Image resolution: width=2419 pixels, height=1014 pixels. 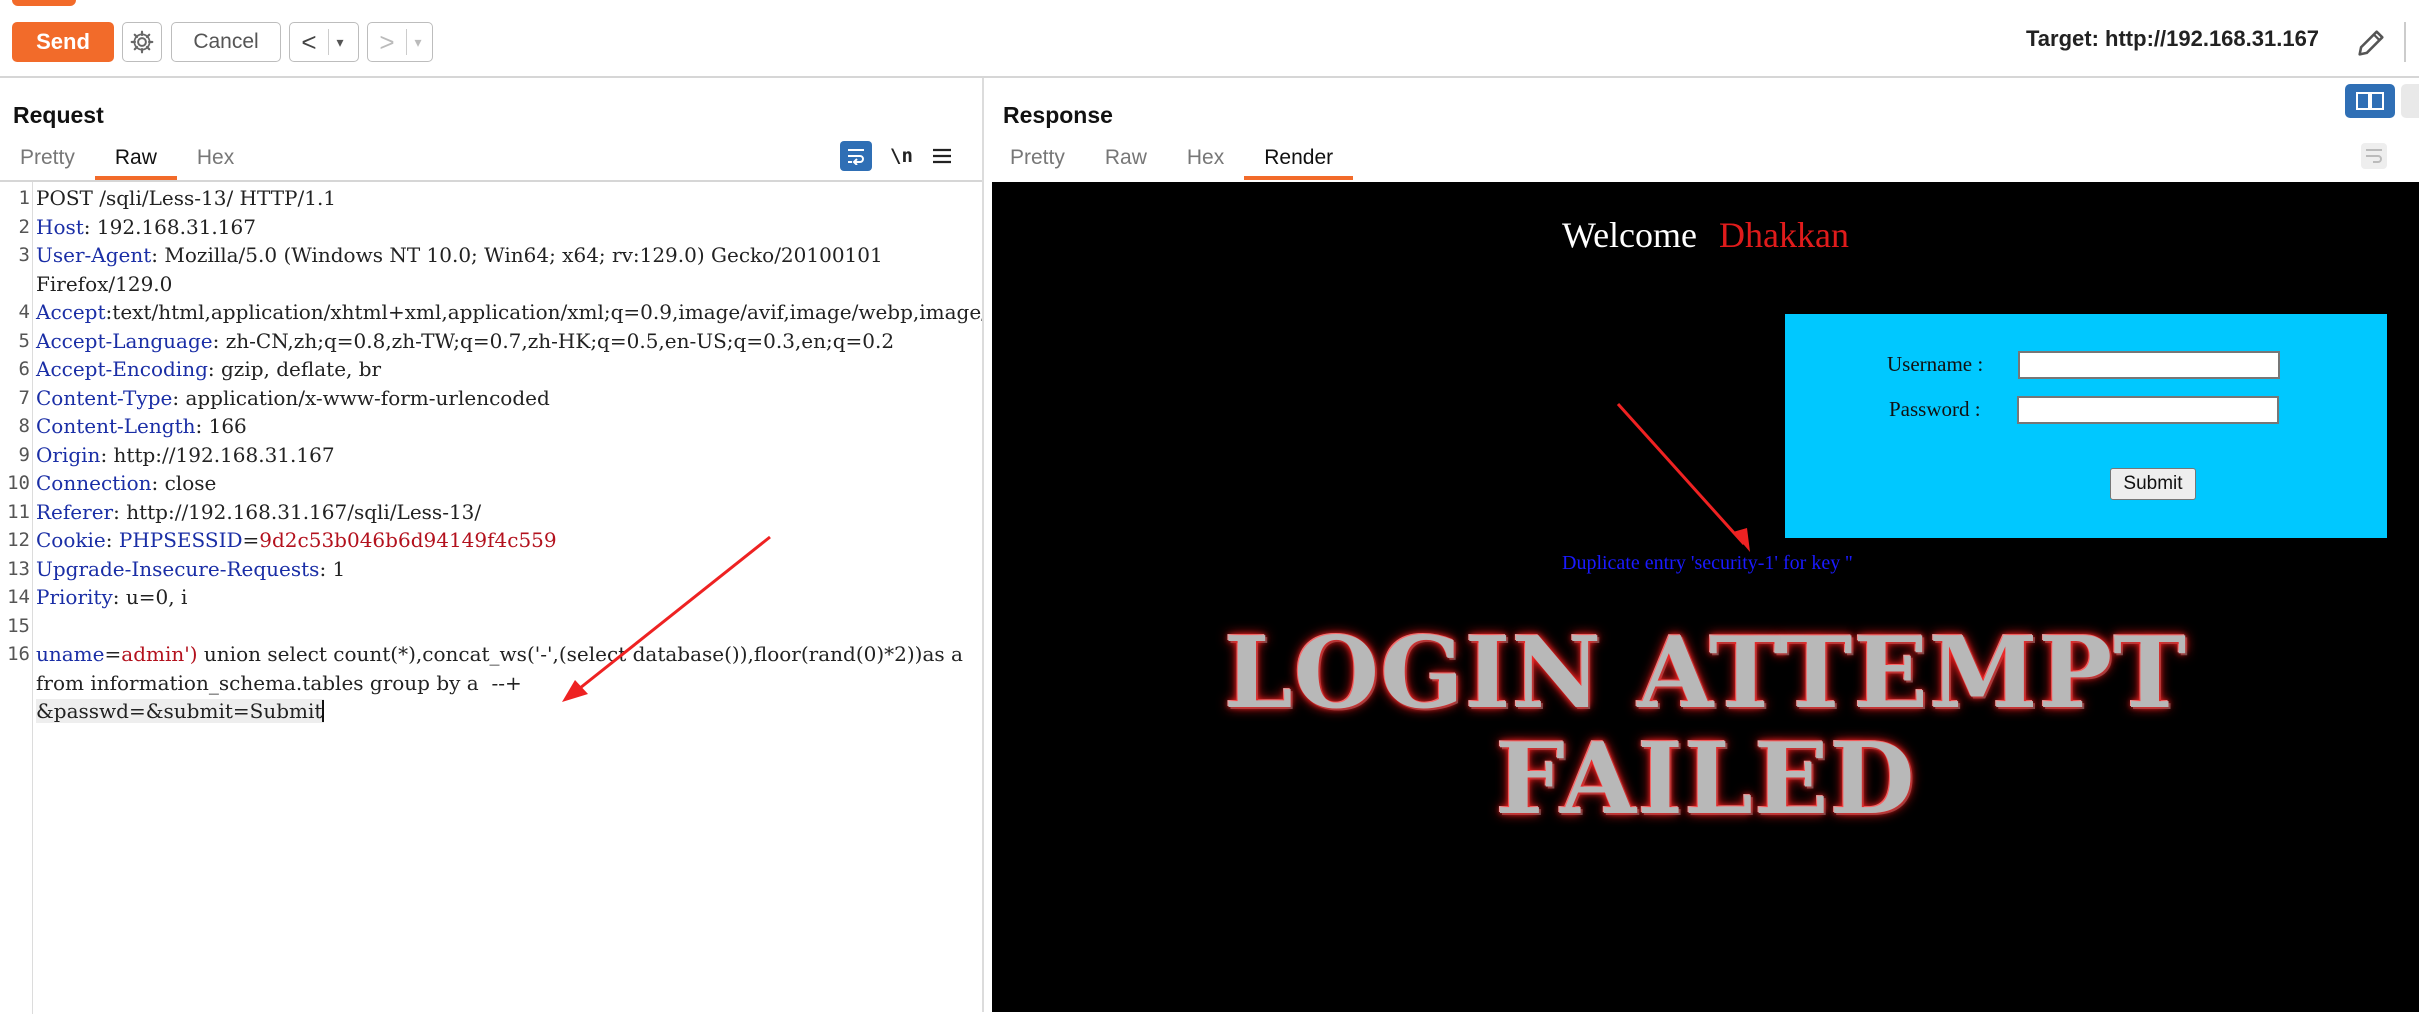 I want to click on newline-toggle-icon: \n, so click(x=901, y=156).